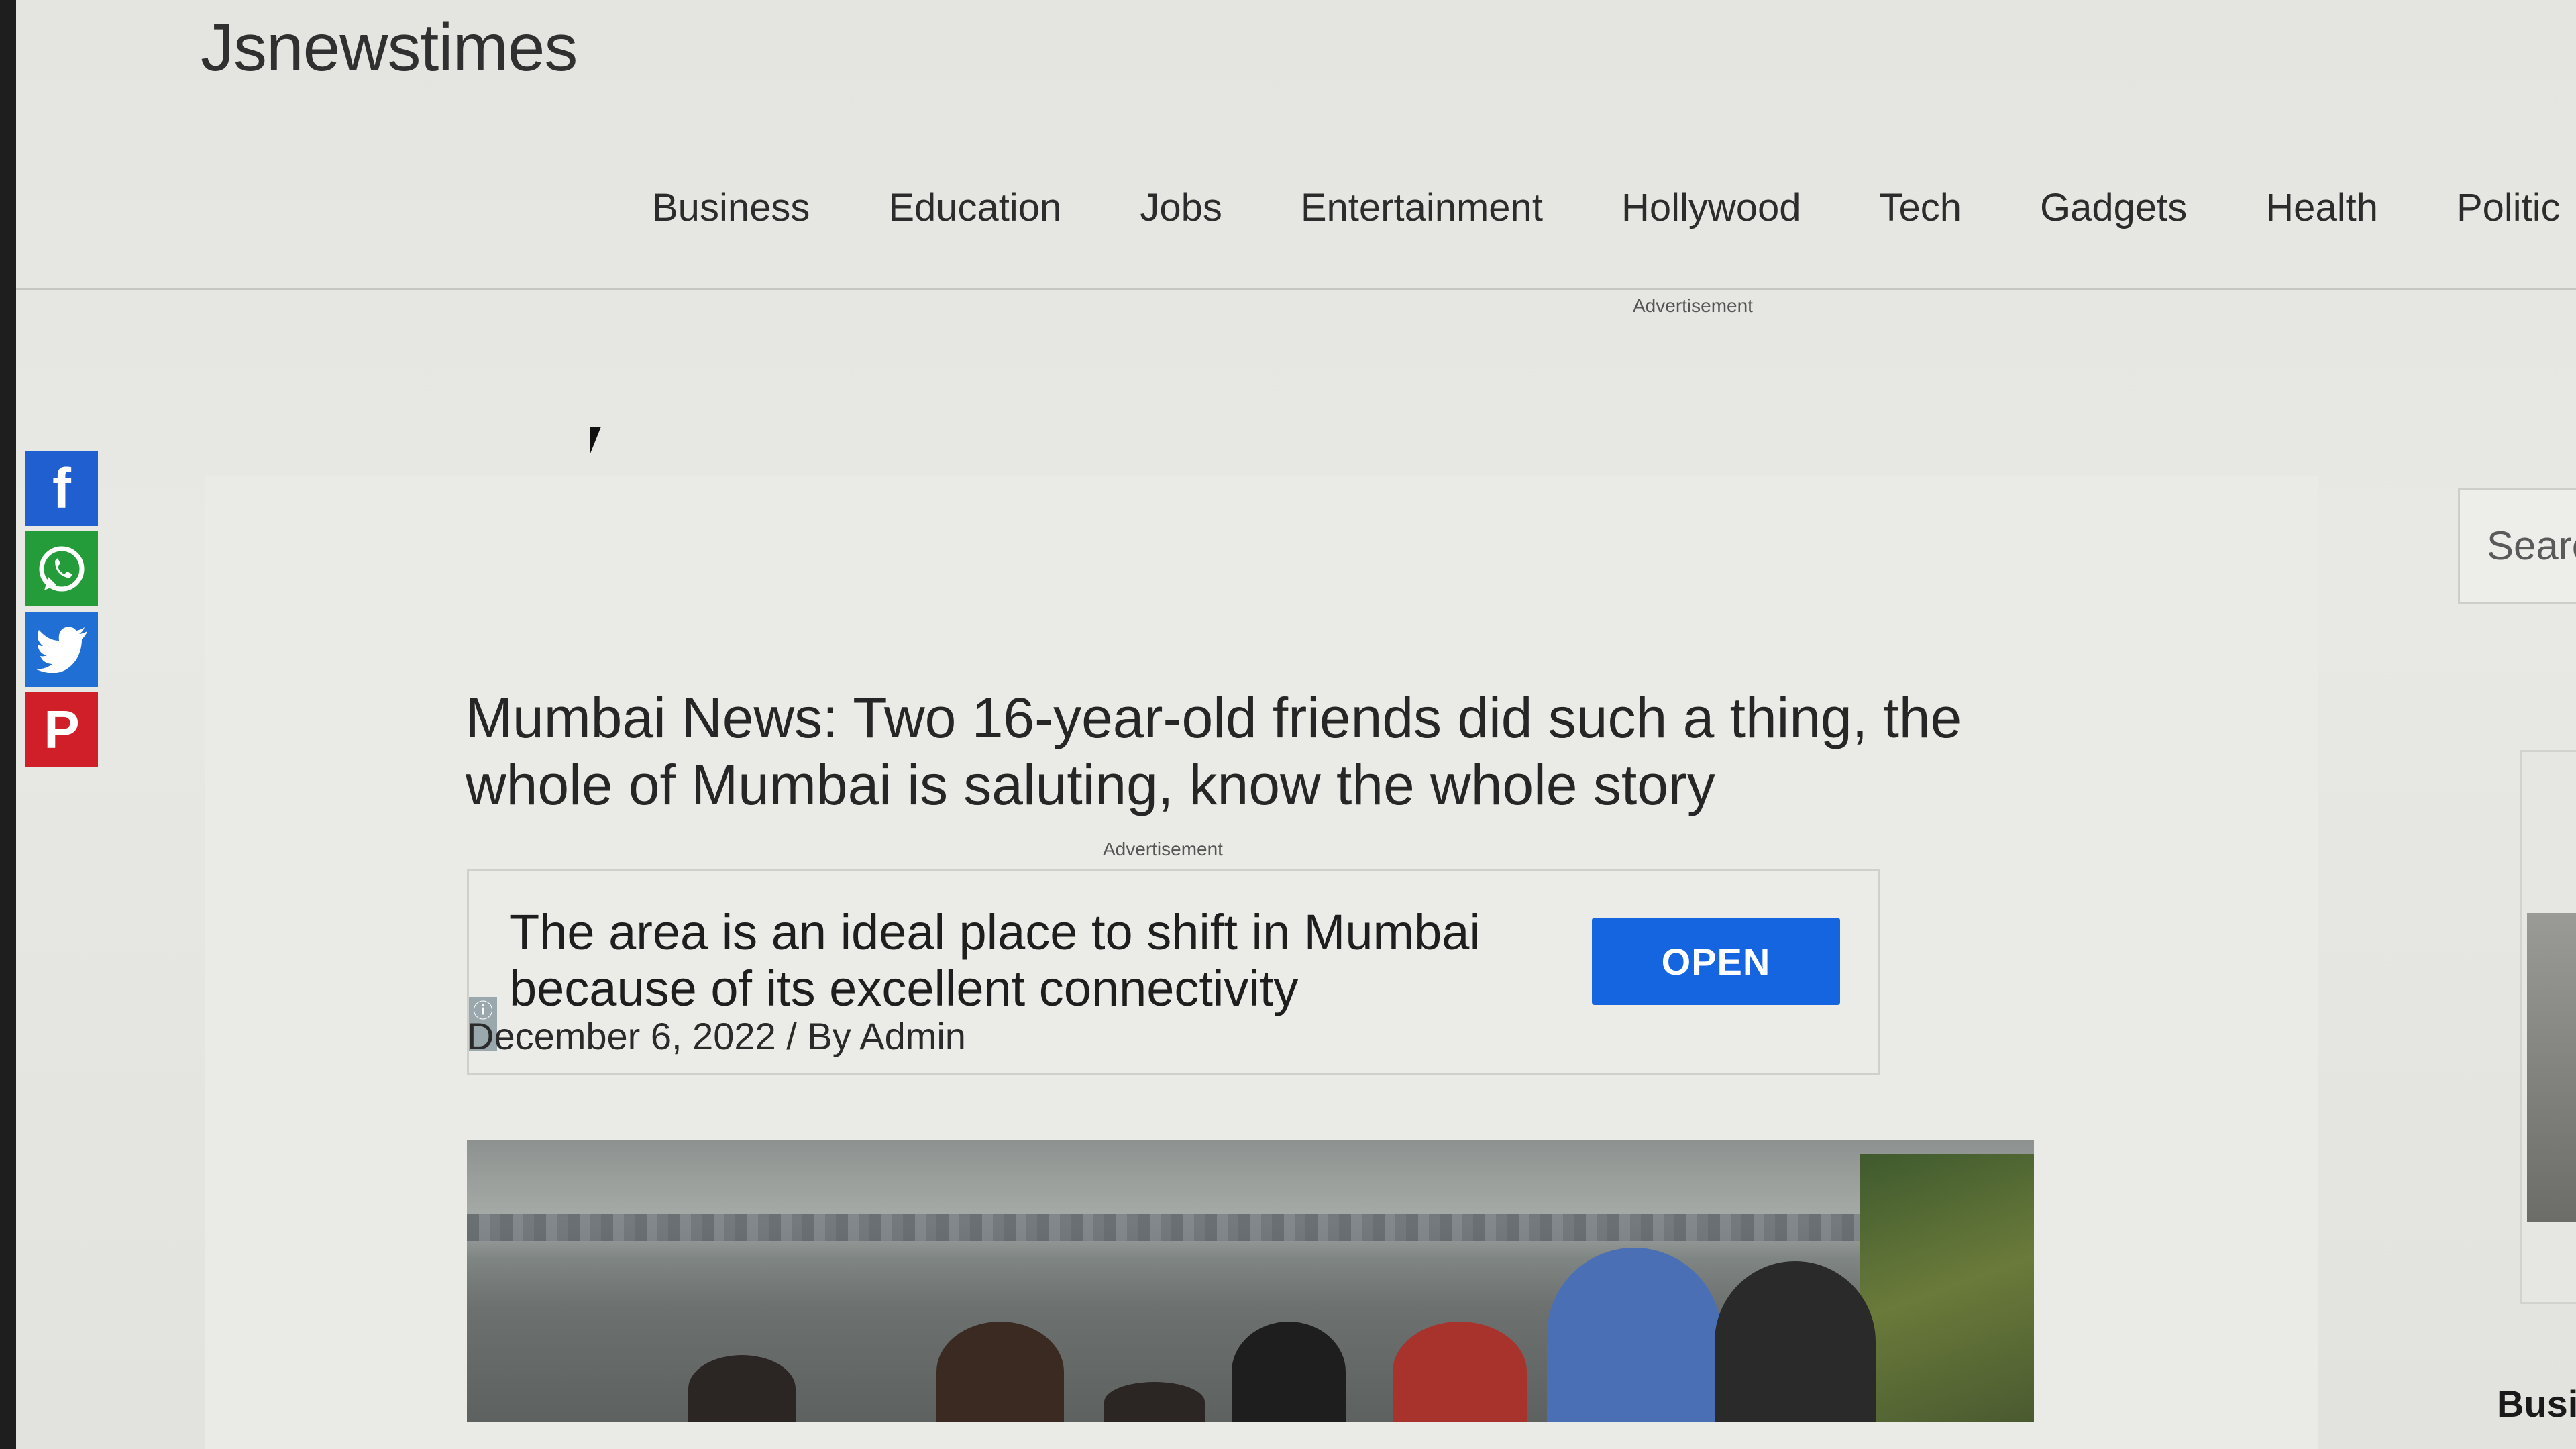  I want to click on image-skyline, so click(1250, 1227).